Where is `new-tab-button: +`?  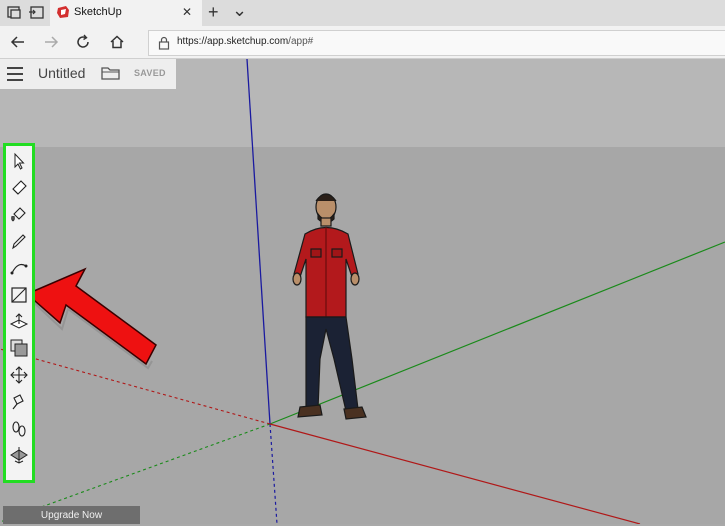 new-tab-button: + is located at coordinates (213, 12).